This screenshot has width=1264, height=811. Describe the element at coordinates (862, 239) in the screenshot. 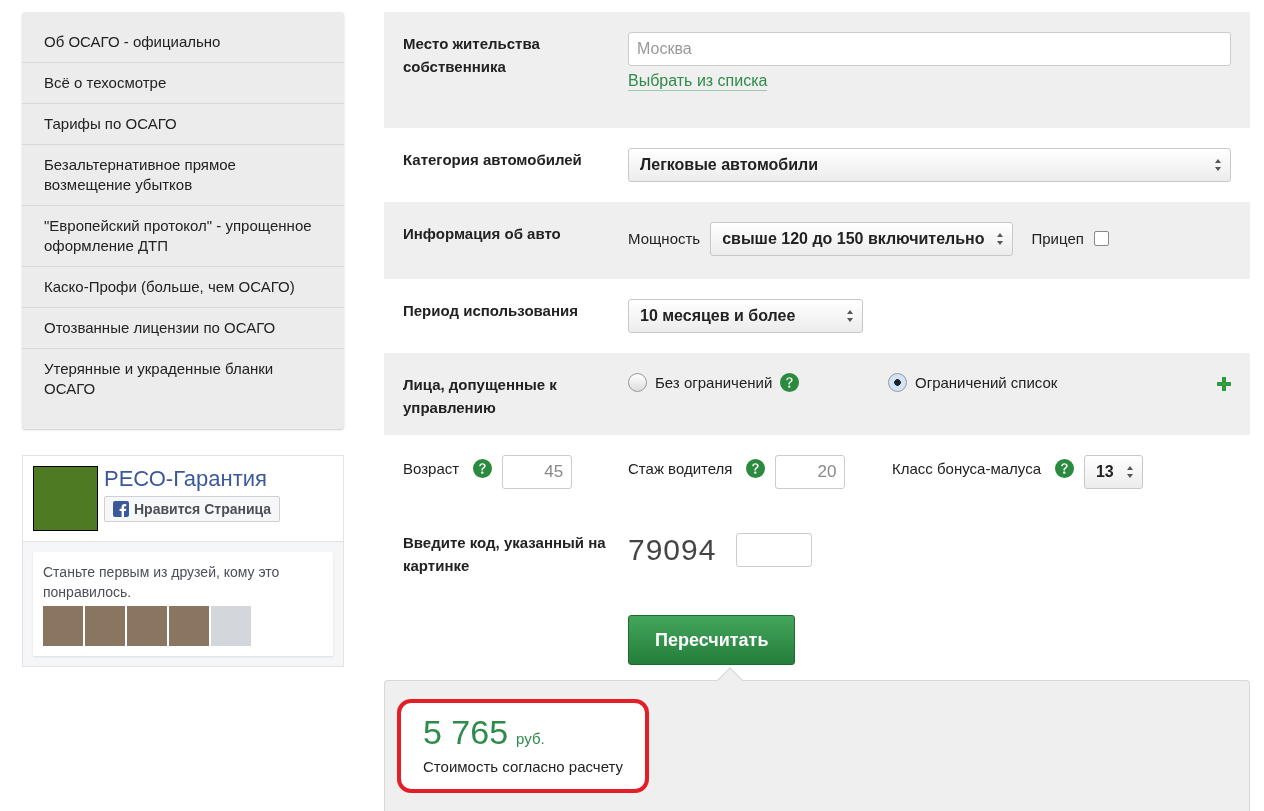

I see `power-select: свыше 120 до 150 включительно` at that location.